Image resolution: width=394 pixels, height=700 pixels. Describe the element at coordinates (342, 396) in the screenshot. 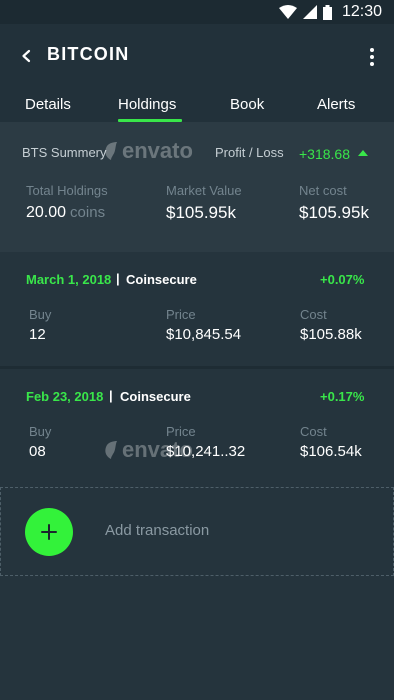

I see `transaction-change: +0.17%` at that location.